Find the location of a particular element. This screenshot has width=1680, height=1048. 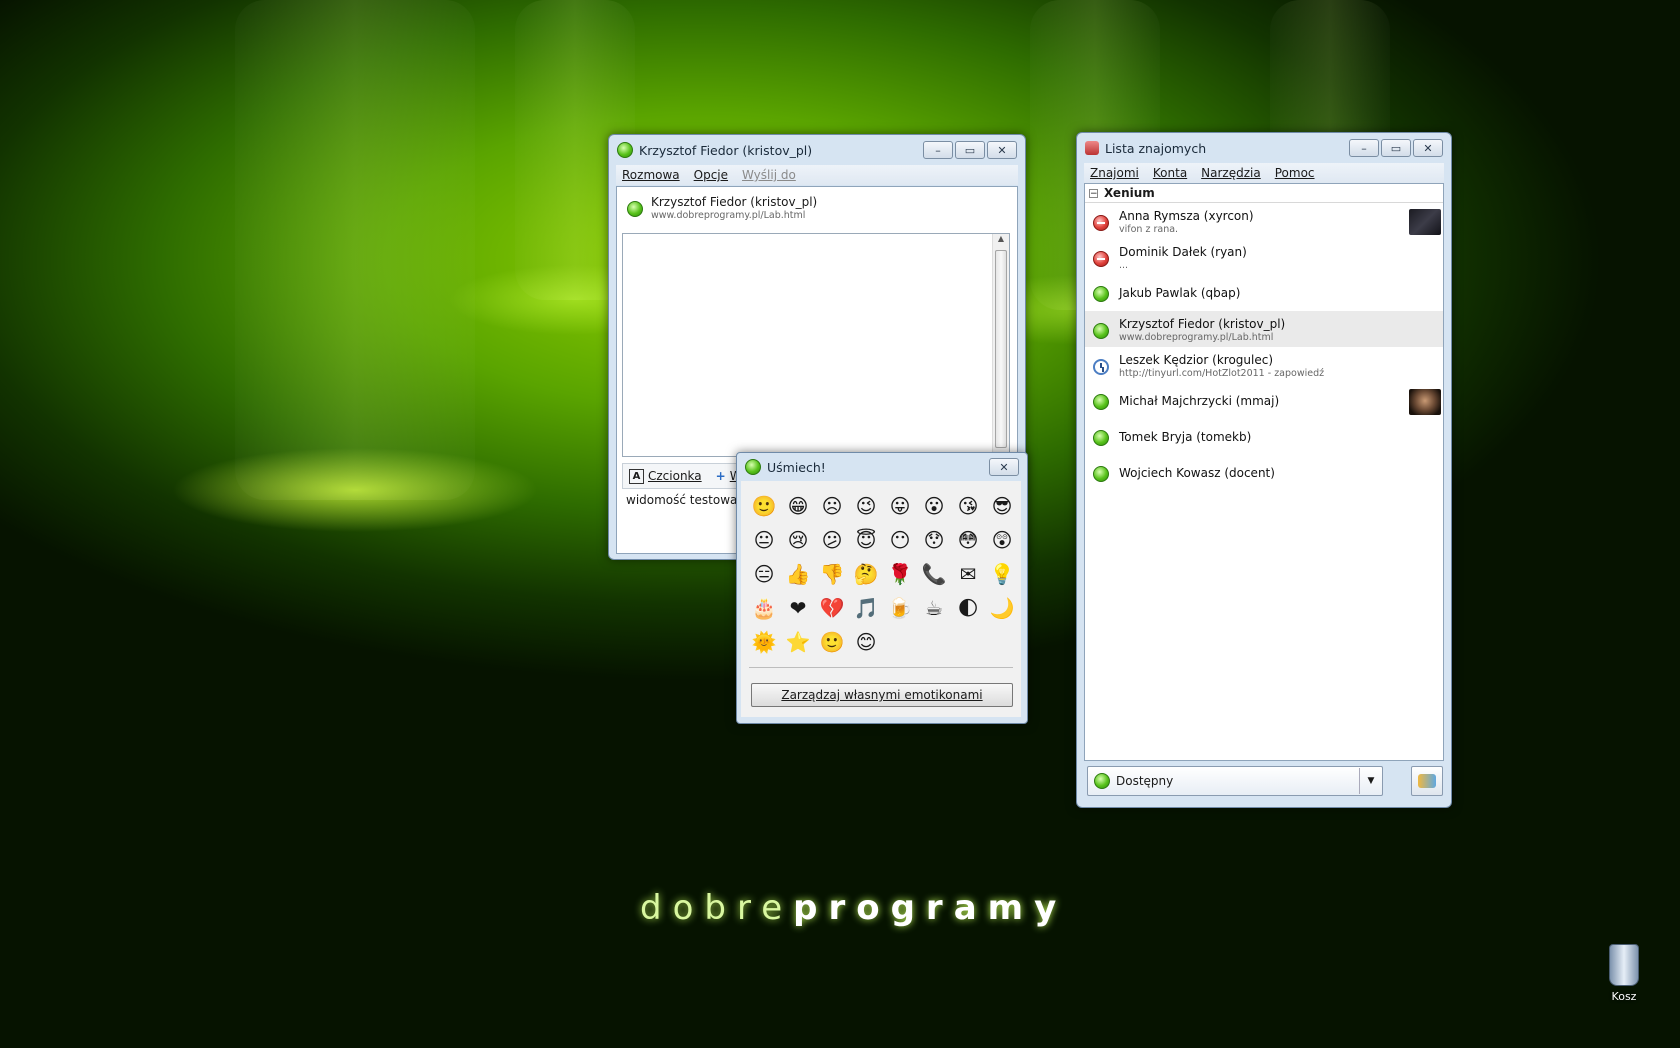

group-name: Xenium is located at coordinates (1129, 193).